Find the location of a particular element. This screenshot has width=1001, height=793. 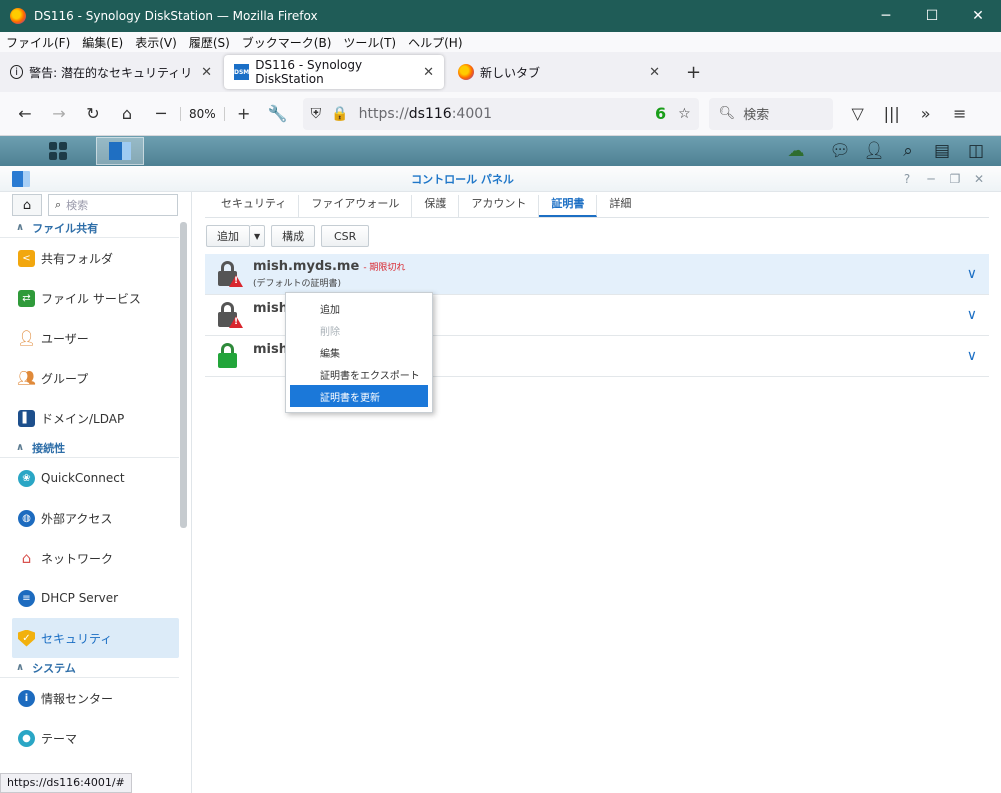

sidebar-item-group: 👥︎ グループ is located at coordinates (89, 378).